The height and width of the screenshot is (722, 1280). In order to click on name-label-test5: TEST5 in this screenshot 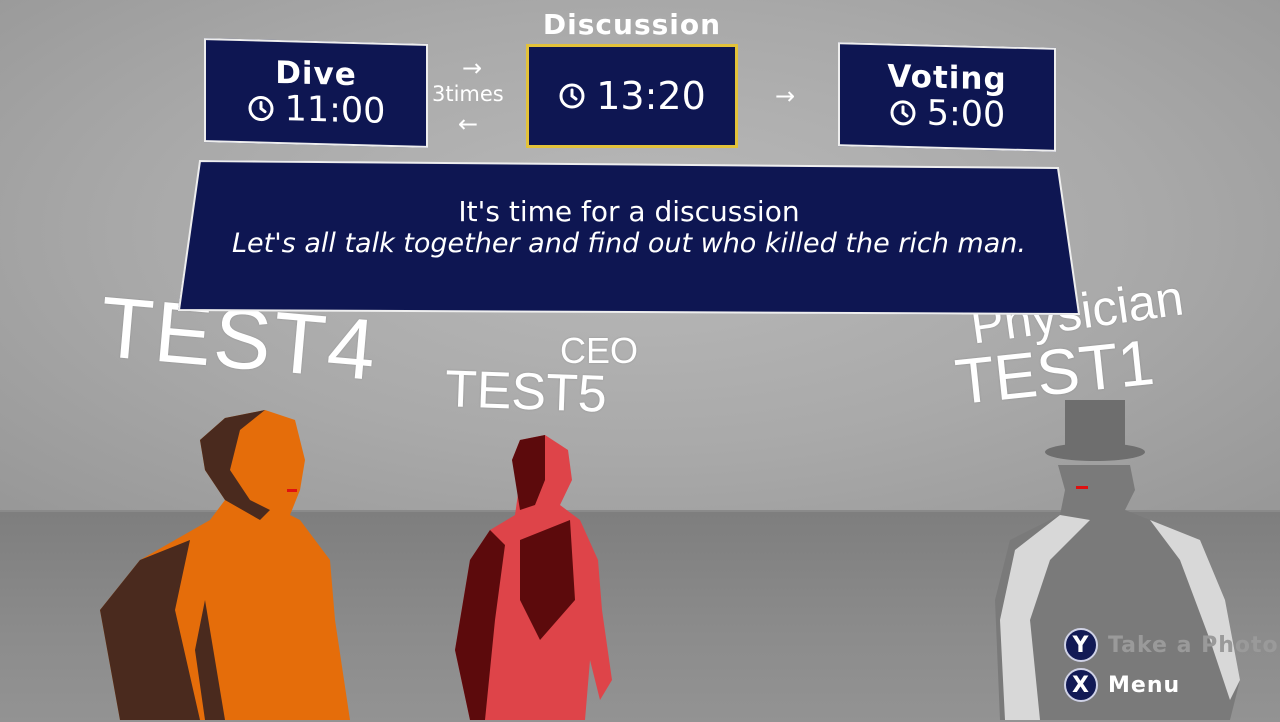, I will do `click(526, 392)`.